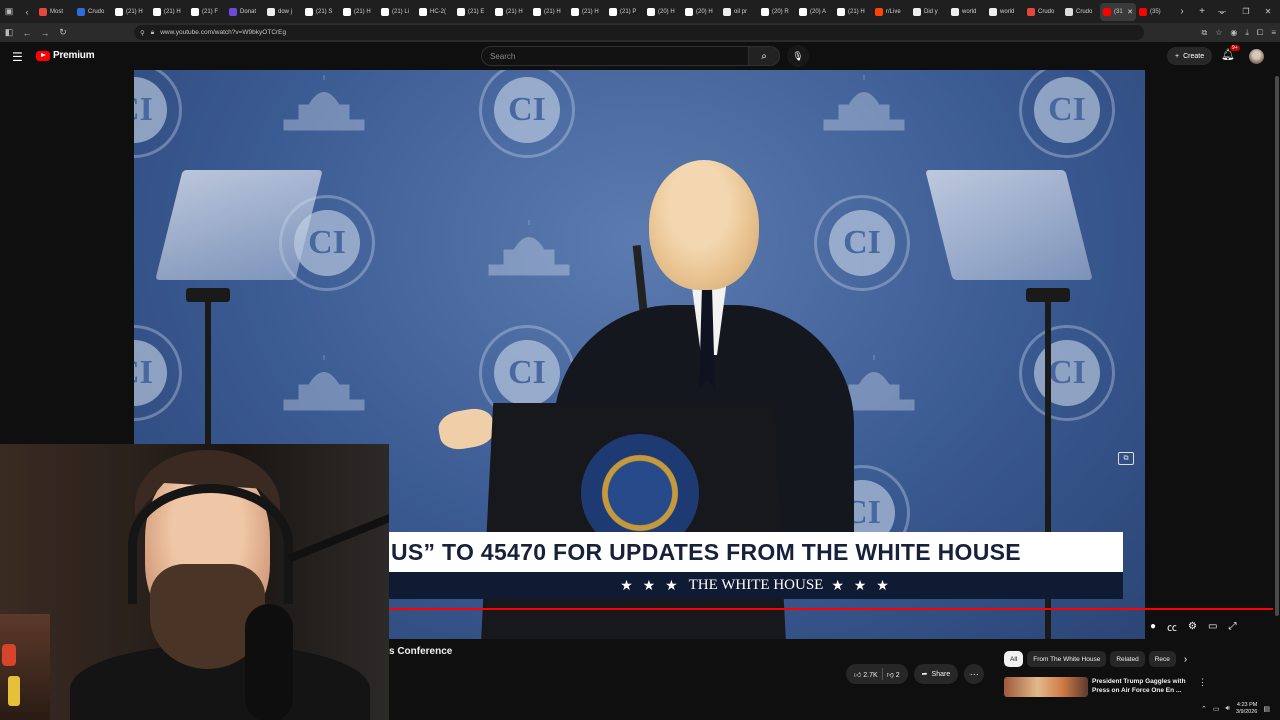 The image size is (1280, 720). What do you see at coordinates (27, 11) in the screenshot?
I see `tab-back-icon: ‹` at bounding box center [27, 11].